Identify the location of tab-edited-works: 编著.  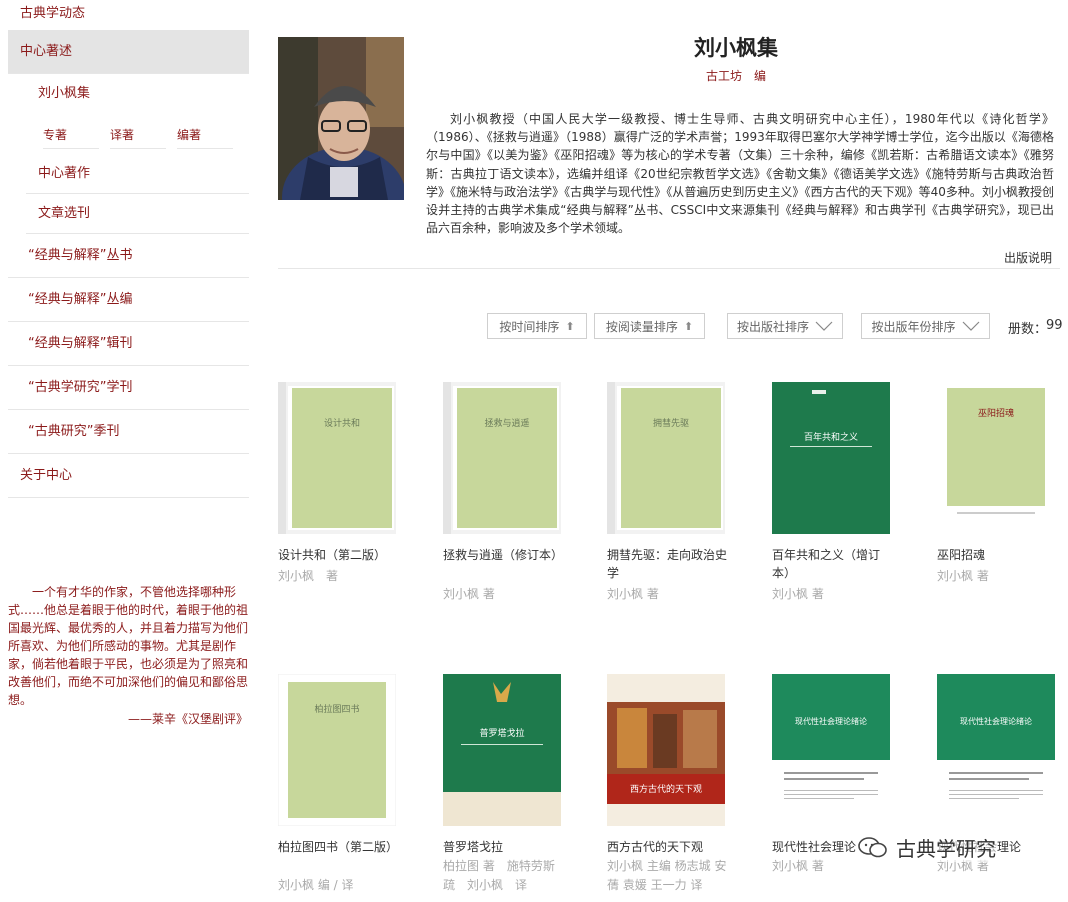
(205, 134).